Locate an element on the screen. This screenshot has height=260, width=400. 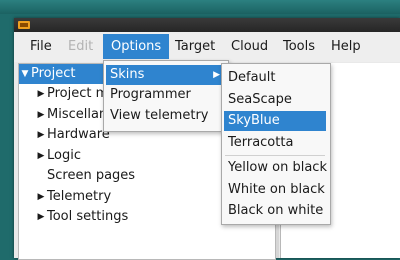
menu-options: Options is located at coordinates (136, 46).